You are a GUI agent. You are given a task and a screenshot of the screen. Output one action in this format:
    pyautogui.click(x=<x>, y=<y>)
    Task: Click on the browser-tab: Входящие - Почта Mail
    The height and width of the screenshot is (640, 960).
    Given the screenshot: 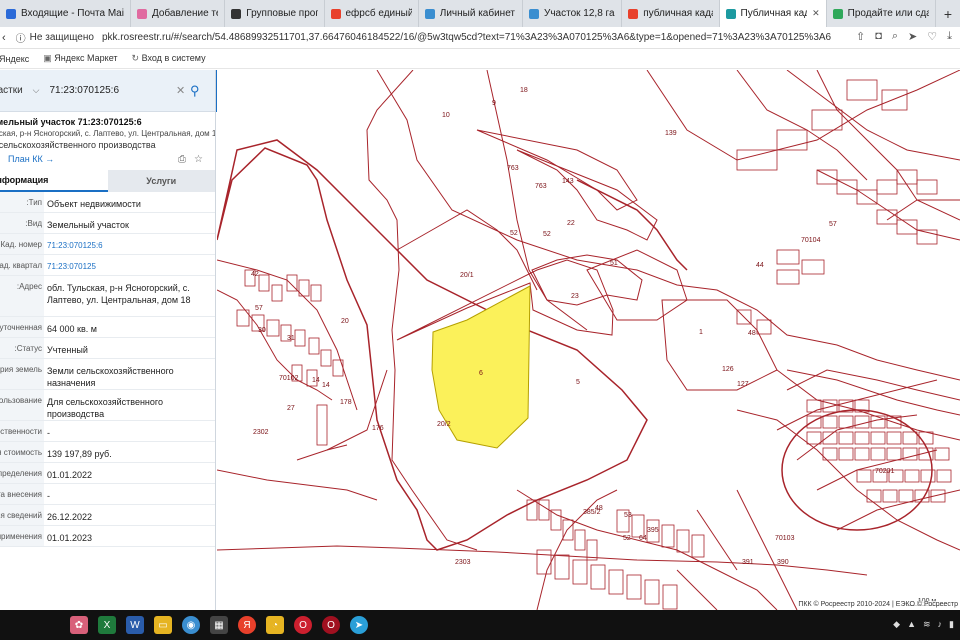 What is the action you would take?
    pyautogui.click(x=65, y=13)
    